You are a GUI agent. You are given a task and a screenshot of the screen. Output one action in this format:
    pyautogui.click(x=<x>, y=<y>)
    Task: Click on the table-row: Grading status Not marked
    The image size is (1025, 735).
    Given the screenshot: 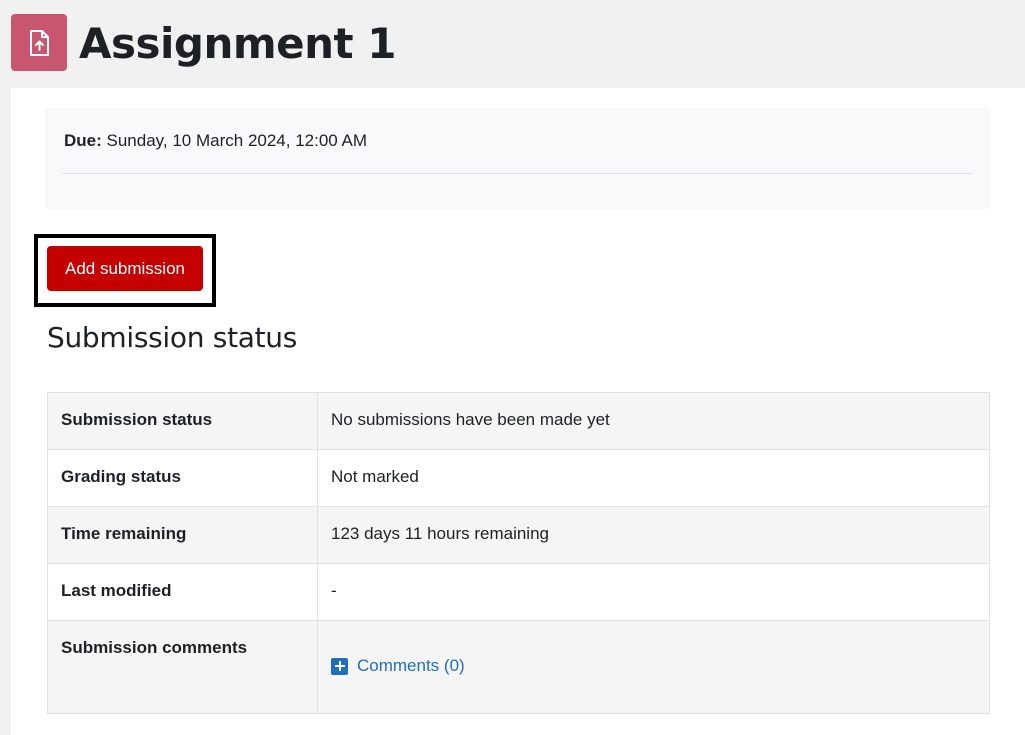 What is the action you would take?
    pyautogui.click(x=518, y=478)
    